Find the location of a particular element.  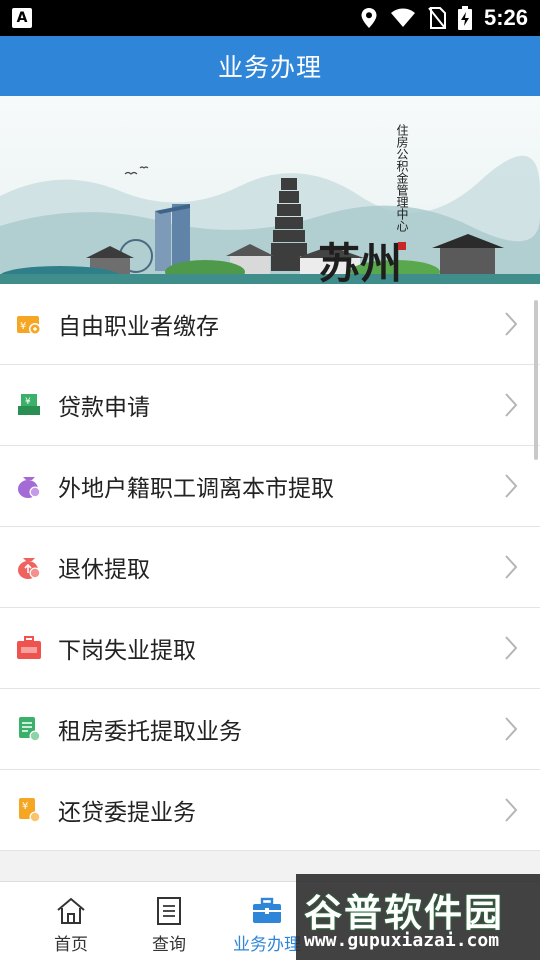

watermark-logo: 谷普软件园 www.gupuxiazai.com is located at coordinates (418, 917).